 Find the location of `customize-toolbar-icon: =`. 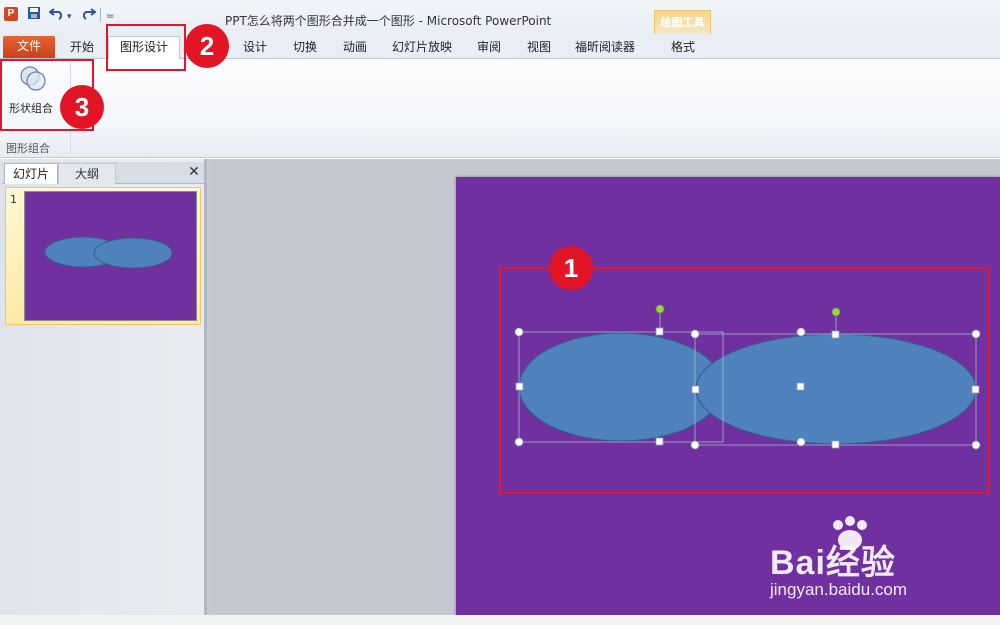

customize-toolbar-icon: = is located at coordinates (110, 17).